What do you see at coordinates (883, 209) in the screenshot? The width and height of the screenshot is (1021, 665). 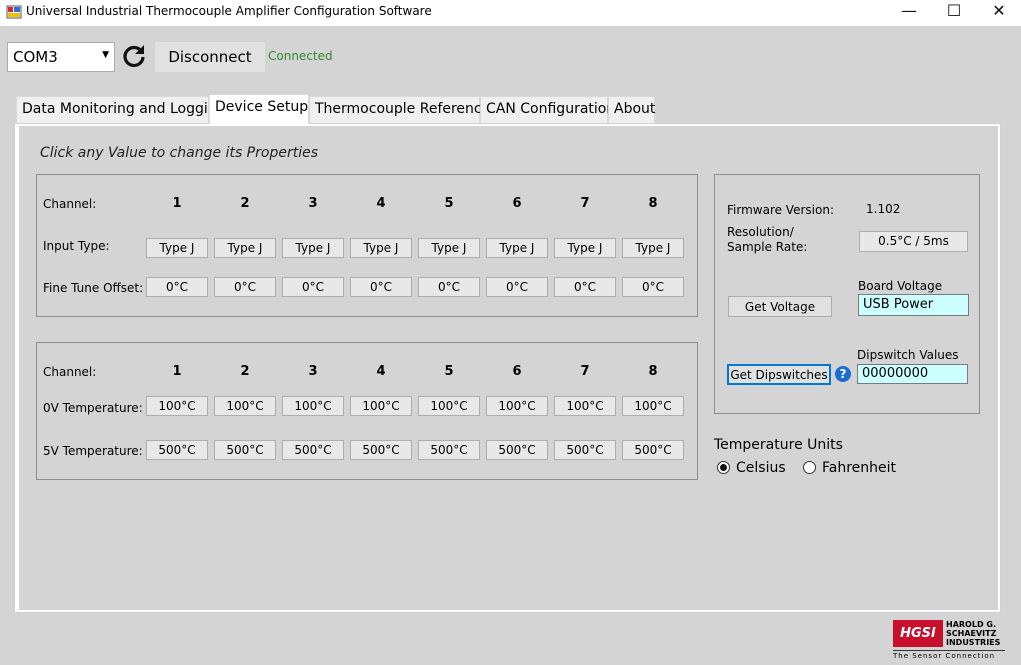 I see `firmware-version-value: 1.102` at bounding box center [883, 209].